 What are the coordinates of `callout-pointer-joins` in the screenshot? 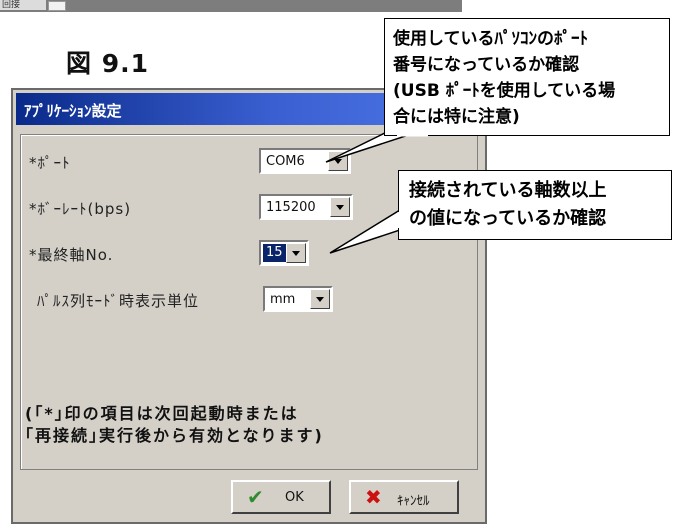 It's located at (412, 180).